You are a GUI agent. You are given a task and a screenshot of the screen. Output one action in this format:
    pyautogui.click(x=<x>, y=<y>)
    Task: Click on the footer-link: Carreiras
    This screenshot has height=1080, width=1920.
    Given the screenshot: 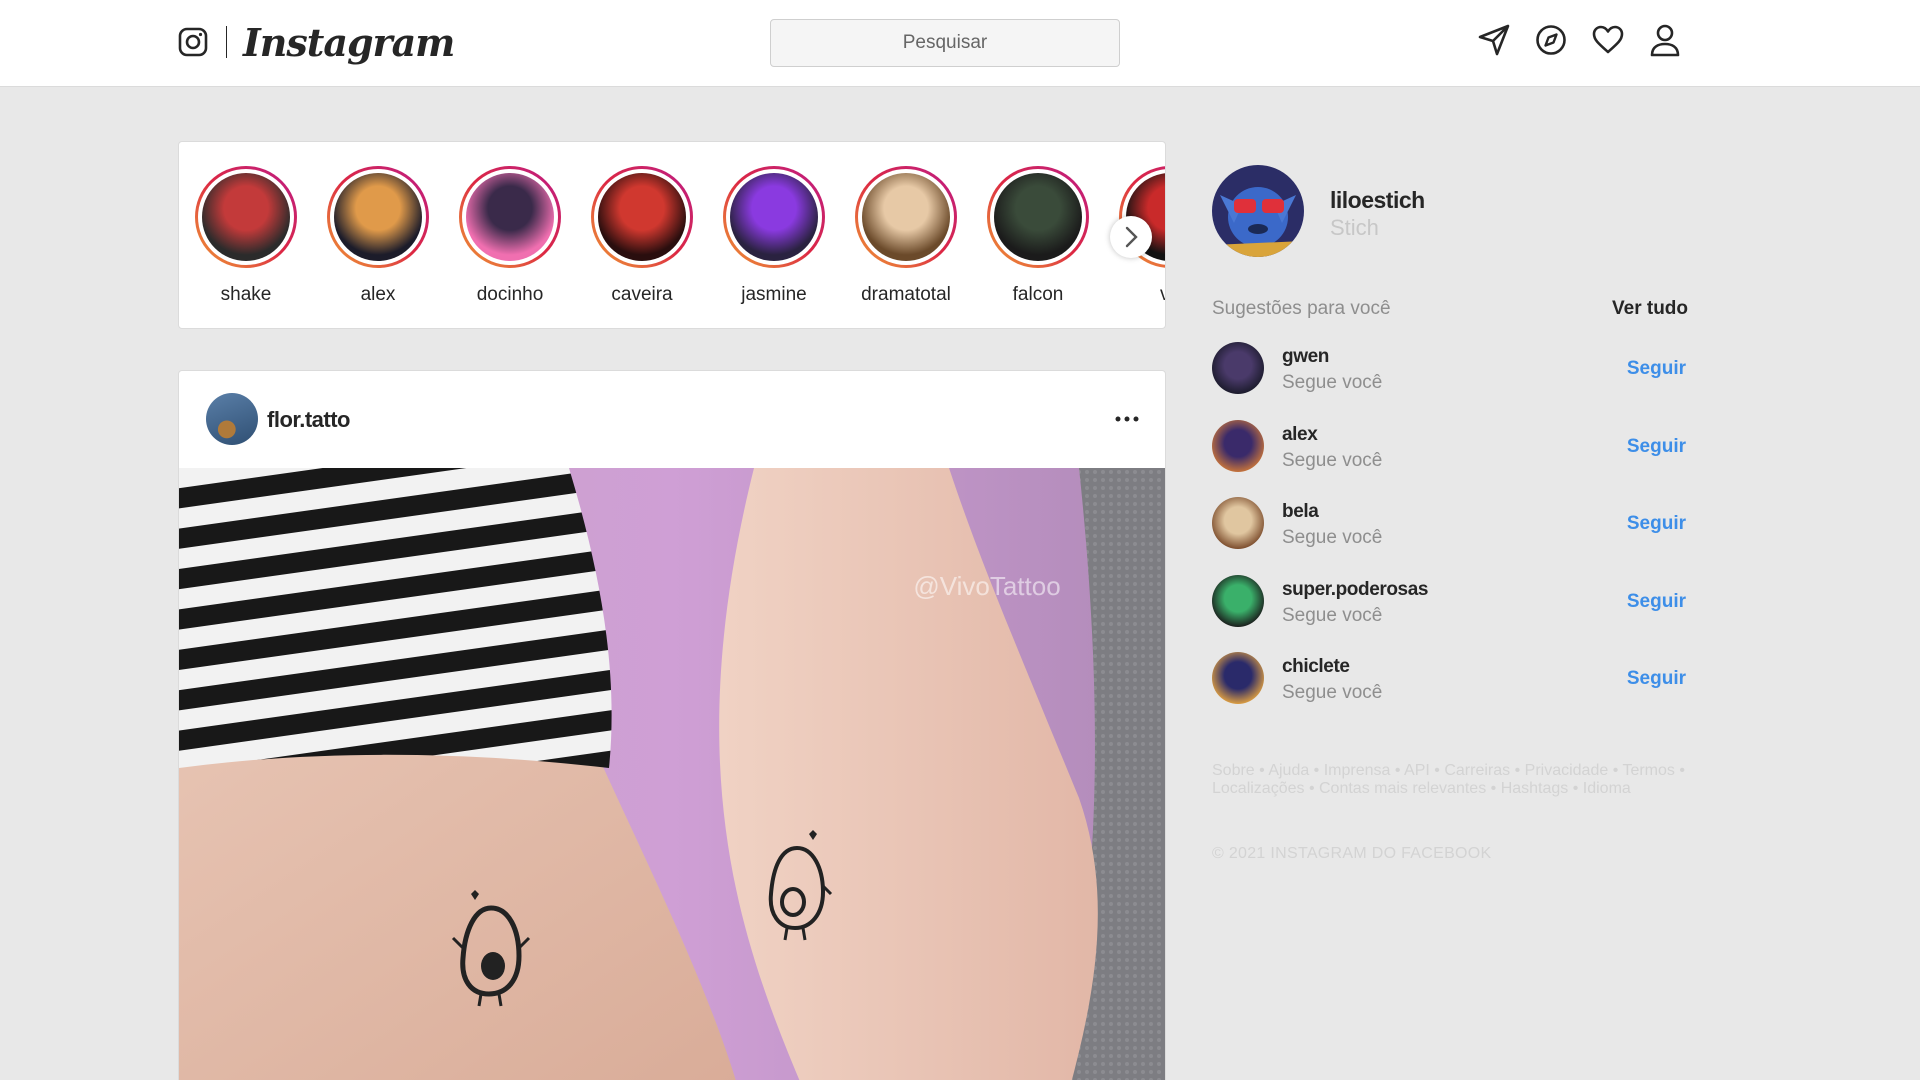 What is the action you would take?
    pyautogui.click(x=1477, y=770)
    